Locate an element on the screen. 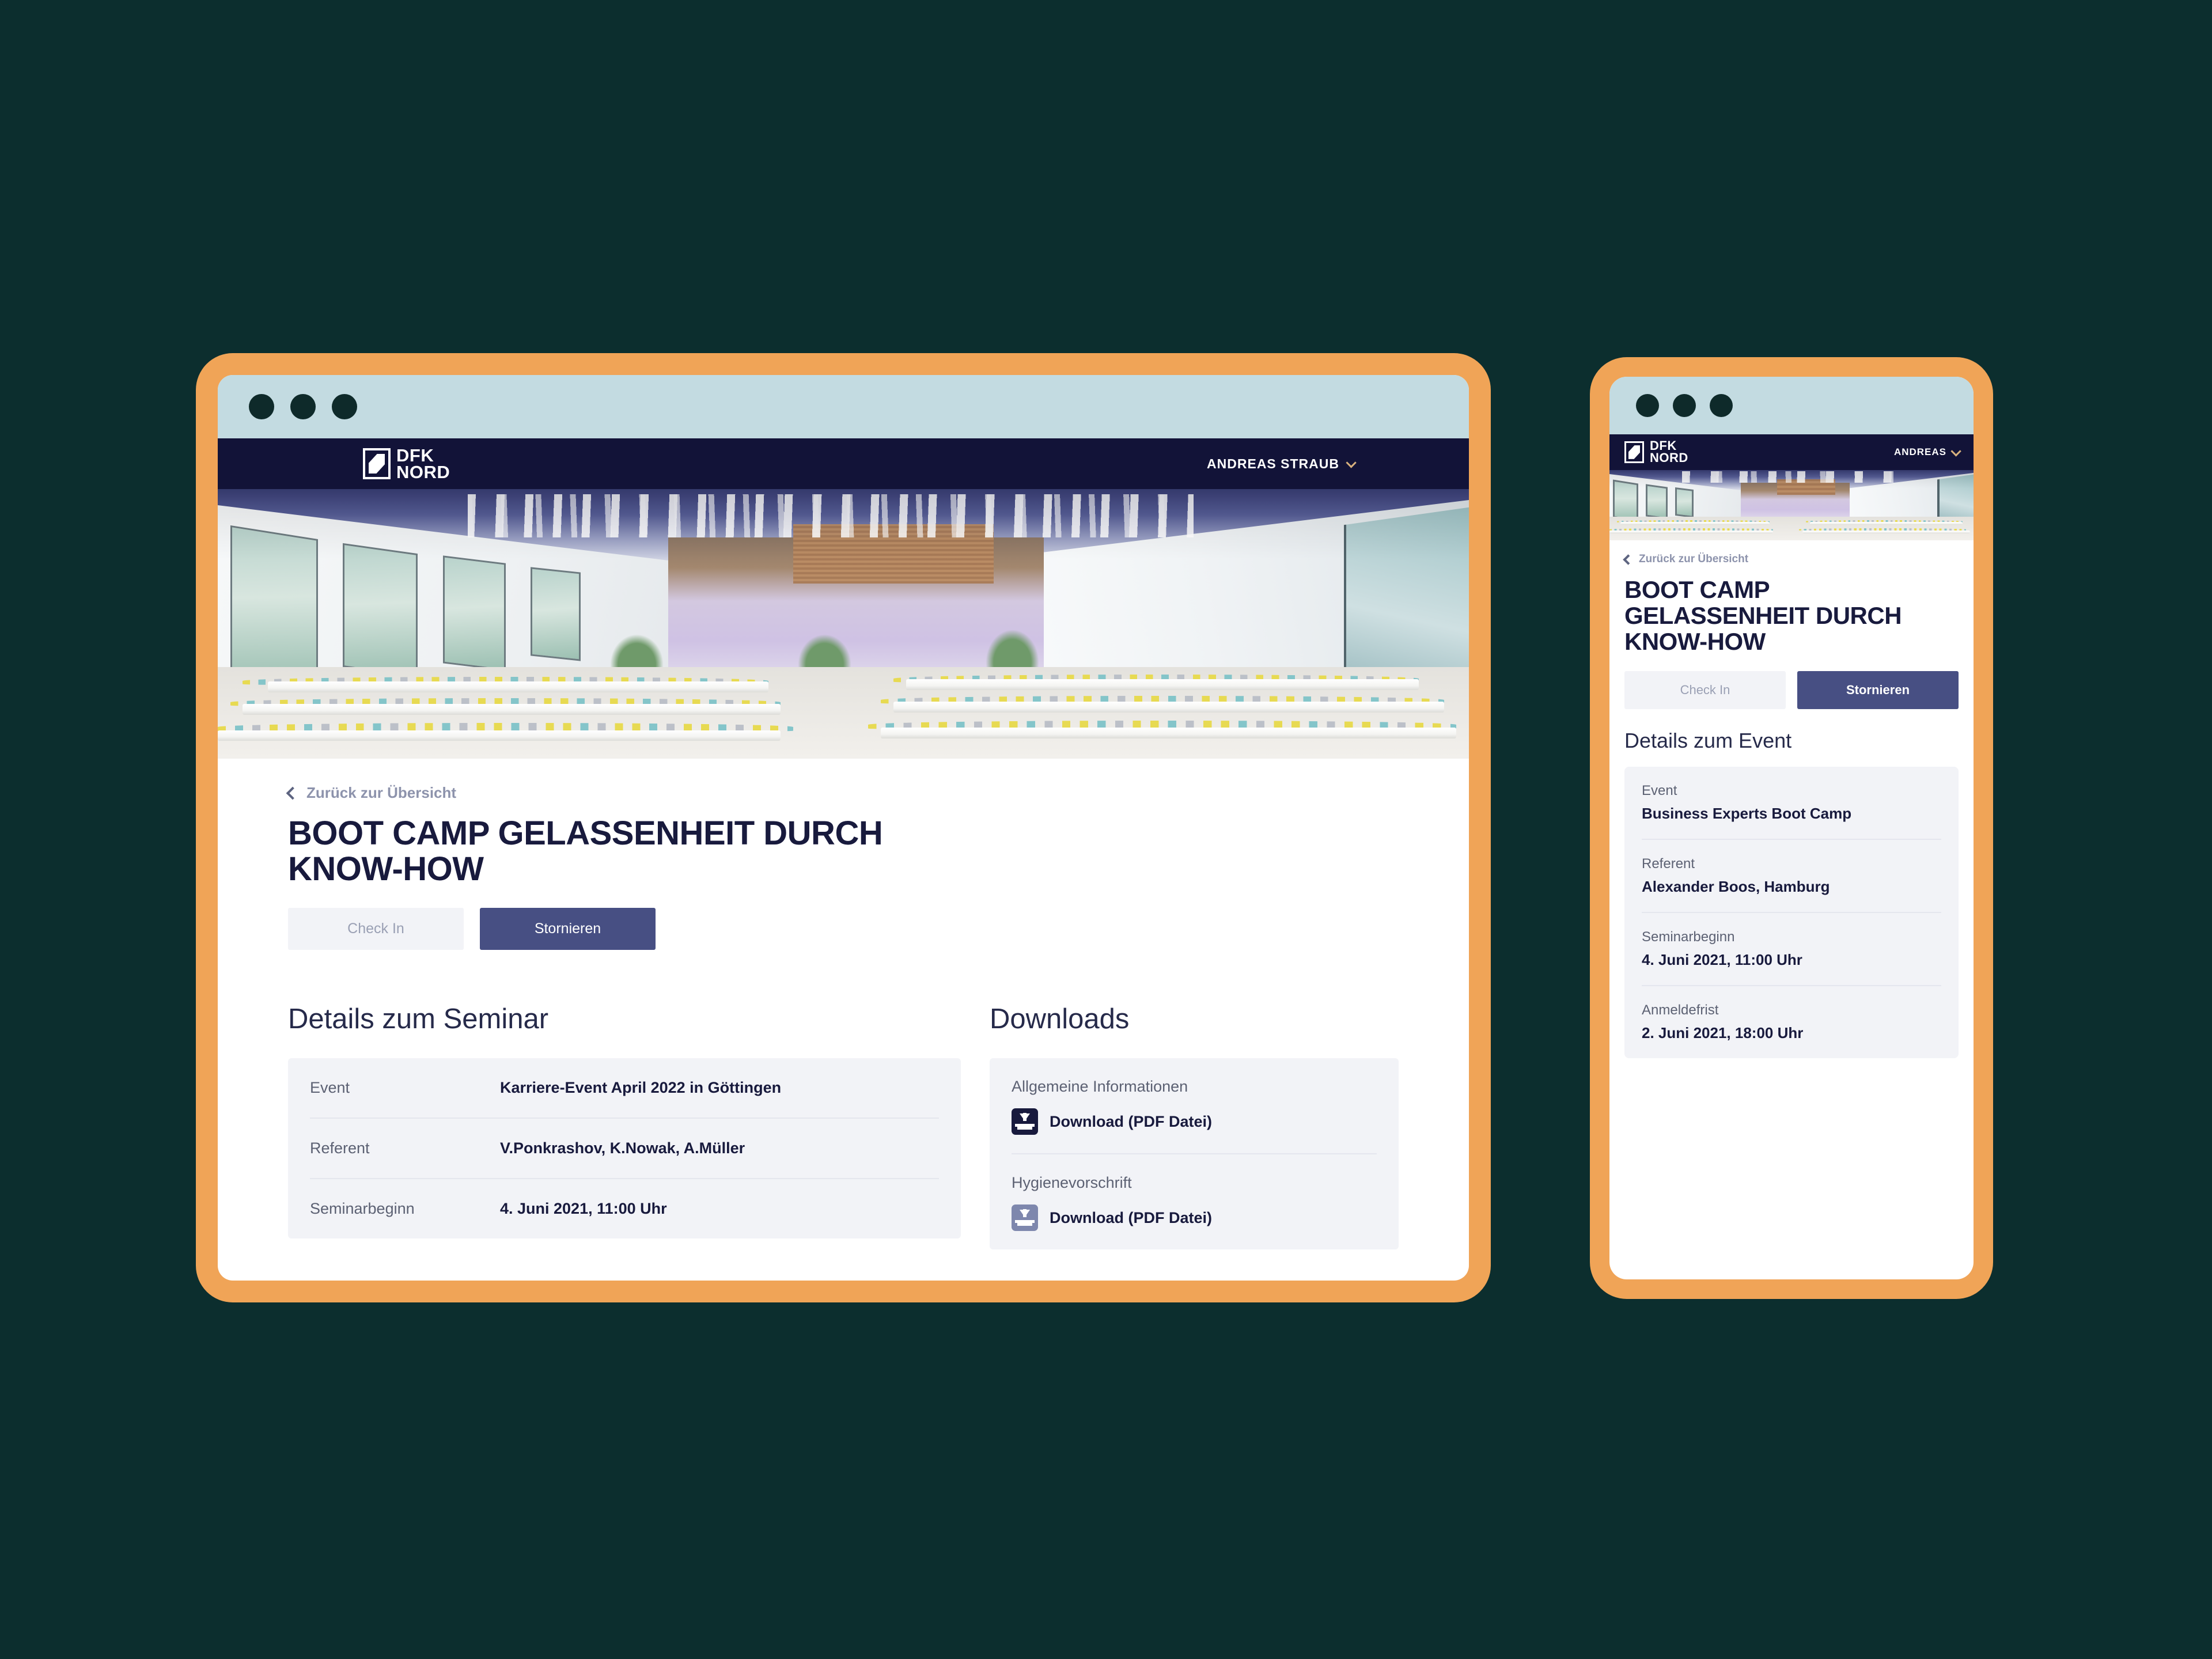 The height and width of the screenshot is (1659, 2212). hero-image-mobile is located at coordinates (1791, 505).